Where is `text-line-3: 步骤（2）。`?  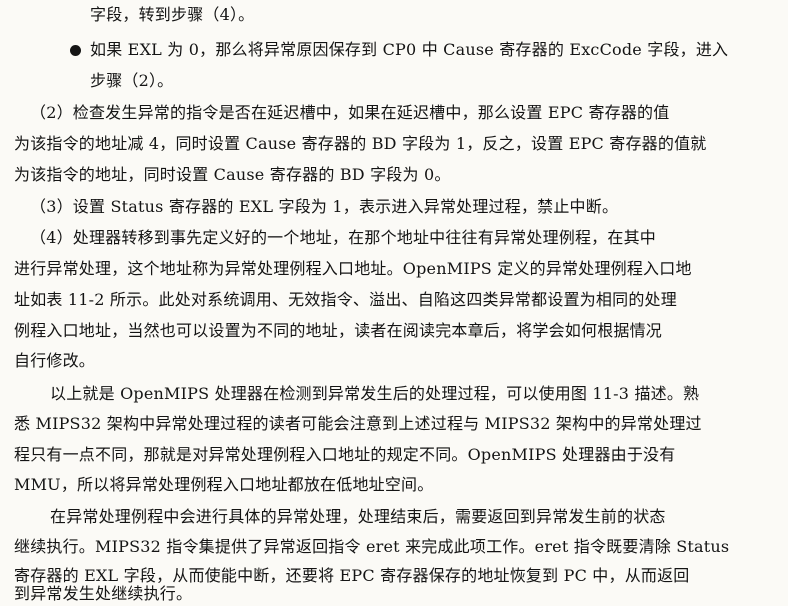 text-line-3: 步骤（2）。 is located at coordinates (132, 80).